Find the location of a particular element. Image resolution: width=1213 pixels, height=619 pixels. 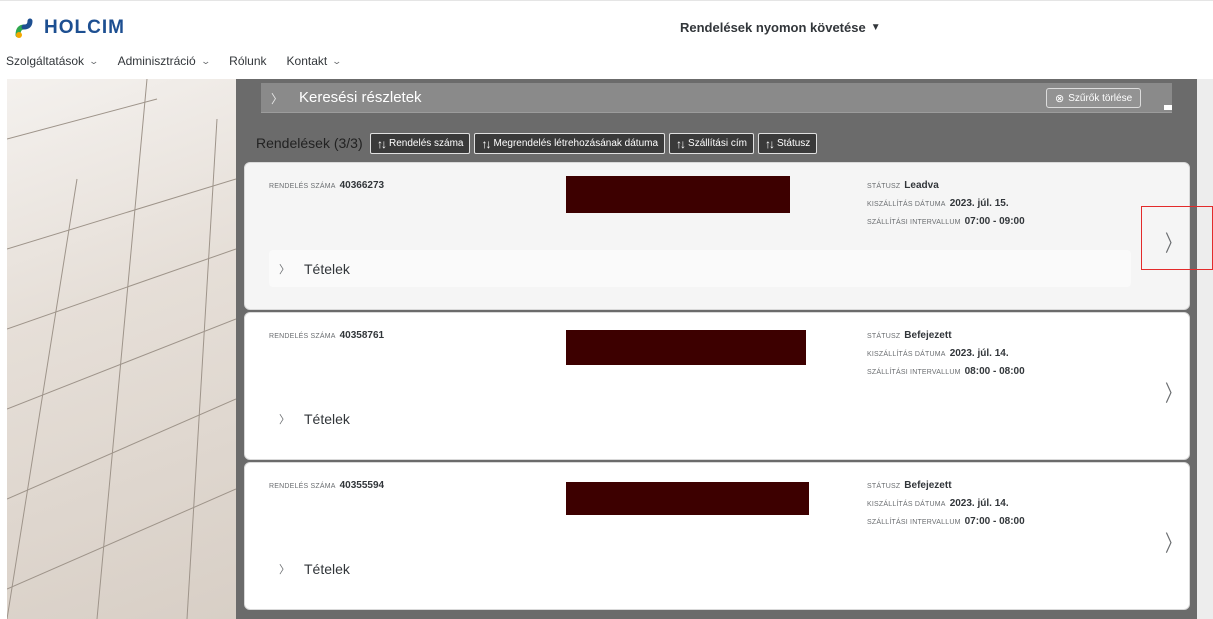

nav-item-adminisztracio: Adminisztráció ⌄ is located at coordinates (164, 61).